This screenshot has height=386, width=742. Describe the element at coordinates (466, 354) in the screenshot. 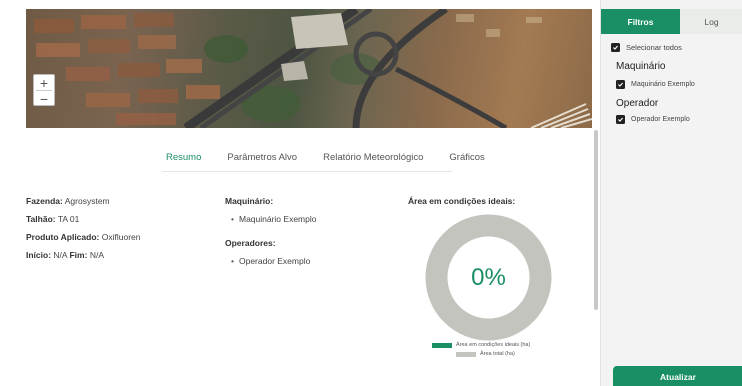

I see `legend-swatch-total` at that location.